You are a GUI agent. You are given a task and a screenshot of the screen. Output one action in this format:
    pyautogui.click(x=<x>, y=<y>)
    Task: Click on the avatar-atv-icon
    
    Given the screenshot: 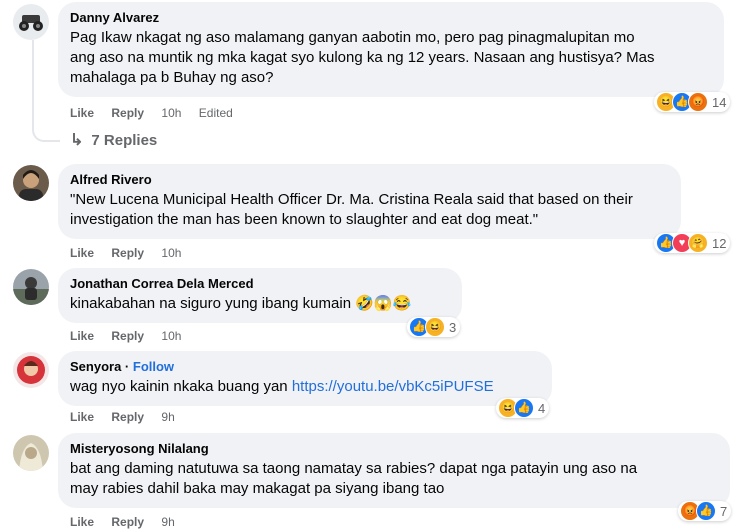 What is the action you would take?
    pyautogui.click(x=31, y=22)
    